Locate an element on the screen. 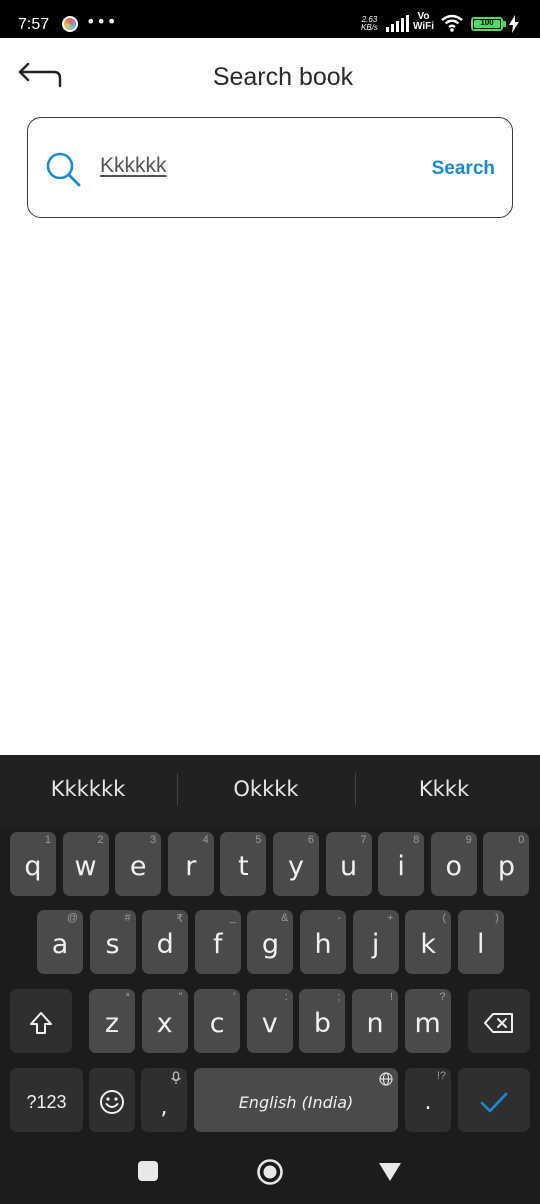 This screenshot has height=1204, width=540. period-key: !? . is located at coordinates (428, 1100).